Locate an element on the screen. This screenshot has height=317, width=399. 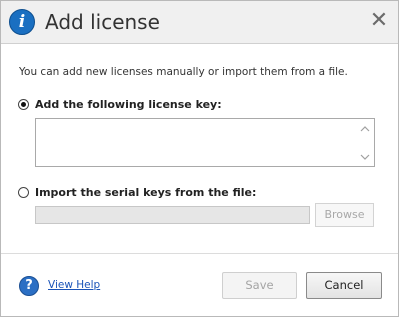
close-icon: ✕ is located at coordinates (379, 20).